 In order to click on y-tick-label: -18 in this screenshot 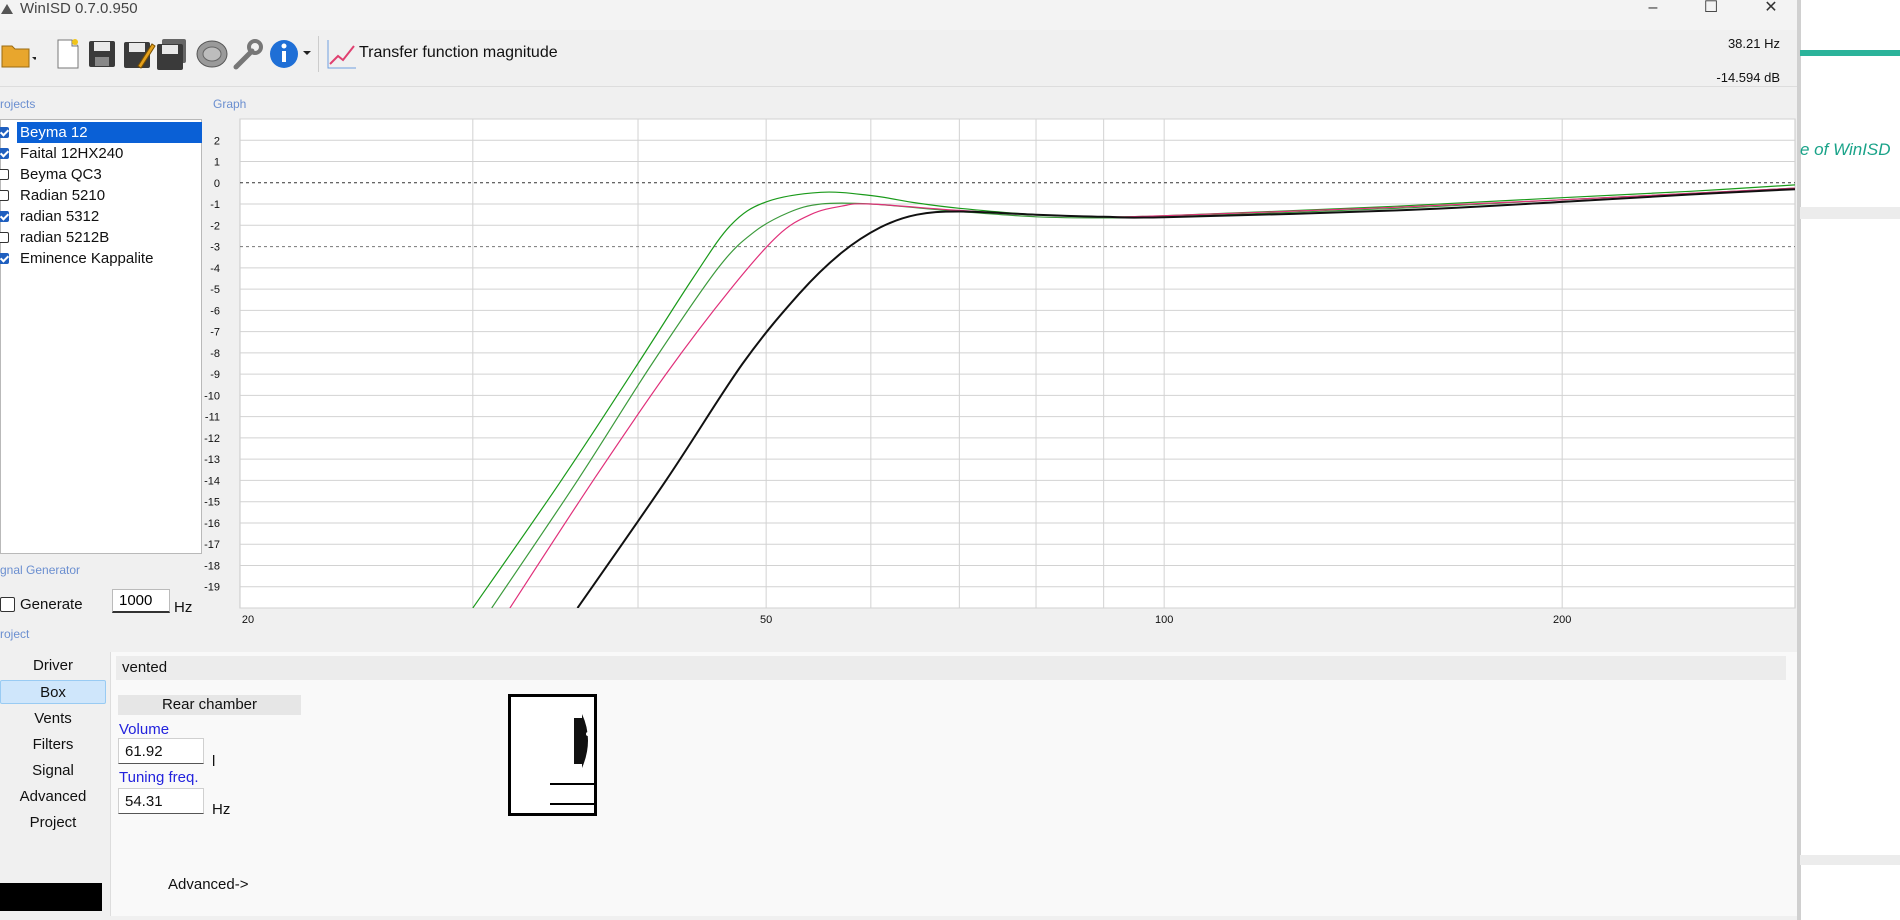, I will do `click(212, 566)`.